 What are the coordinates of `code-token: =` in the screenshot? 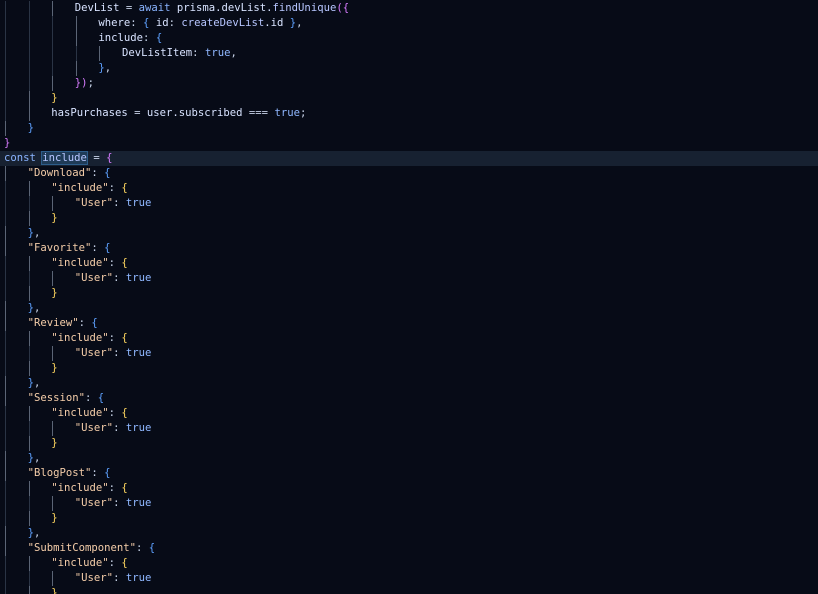 It's located at (137, 113).